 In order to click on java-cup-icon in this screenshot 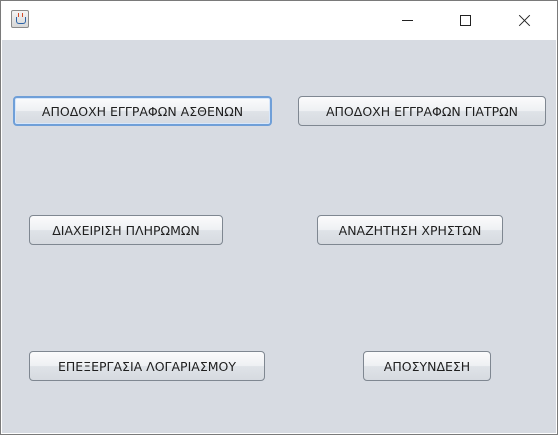, I will do `click(20, 19)`.